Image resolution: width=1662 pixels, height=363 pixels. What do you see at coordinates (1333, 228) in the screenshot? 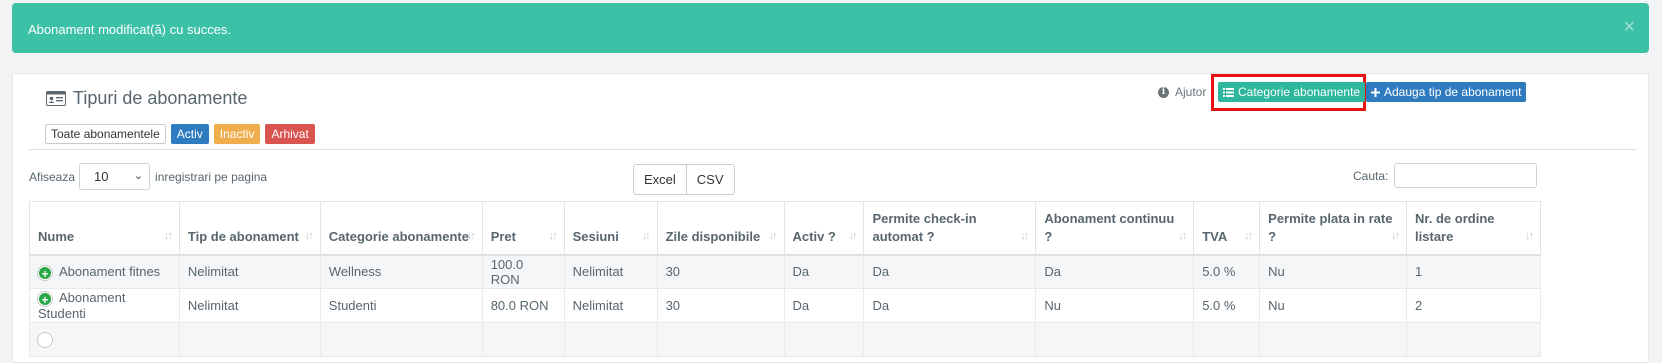
I see `column-header: Permite plata in rate ? ↓↑` at bounding box center [1333, 228].